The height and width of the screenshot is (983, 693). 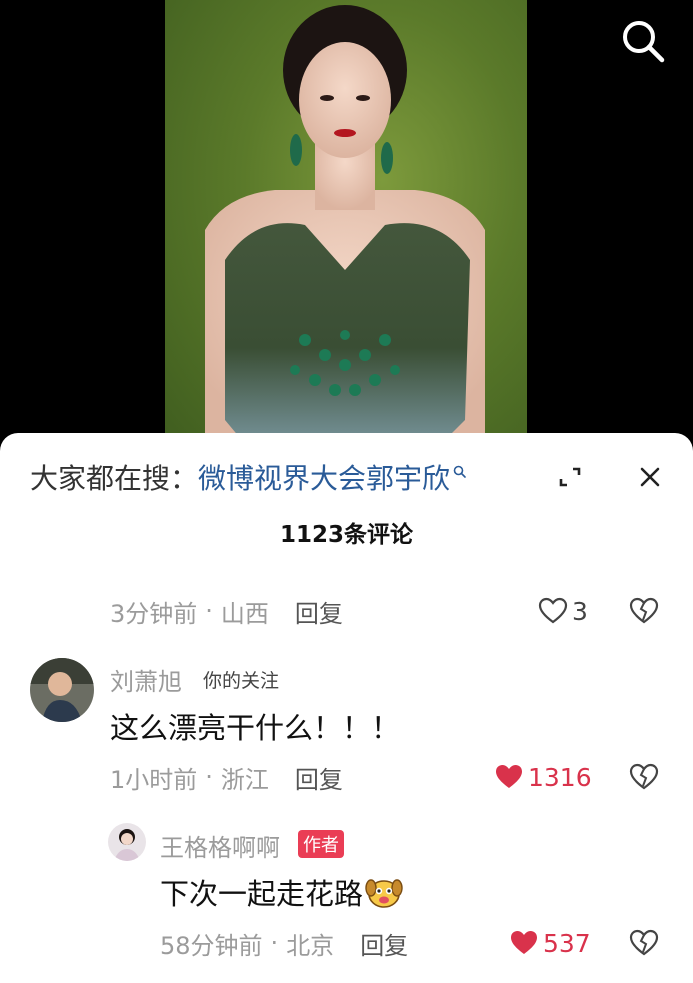 I want to click on comment-meta: 1小时前 · 浙江 回复, so click(x=226, y=777).